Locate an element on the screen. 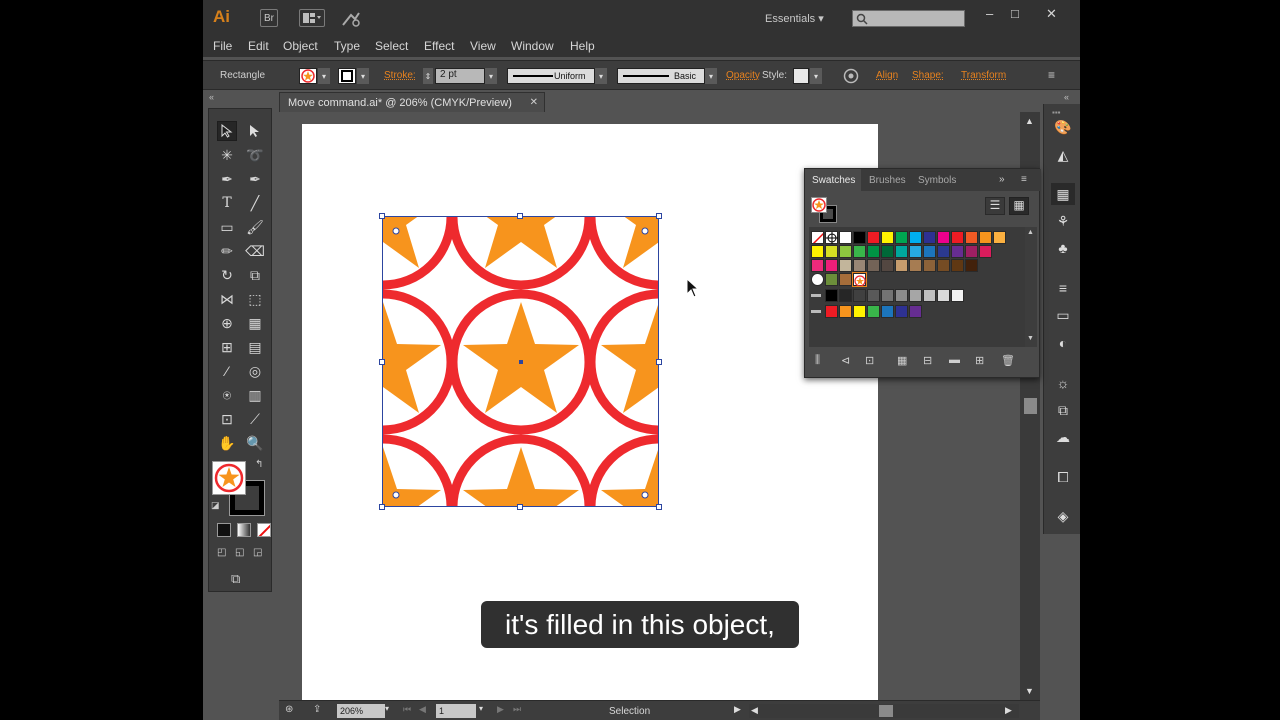 The width and height of the screenshot is (1280, 720). stroke-weight-stepper: ⇕ is located at coordinates (428, 76).